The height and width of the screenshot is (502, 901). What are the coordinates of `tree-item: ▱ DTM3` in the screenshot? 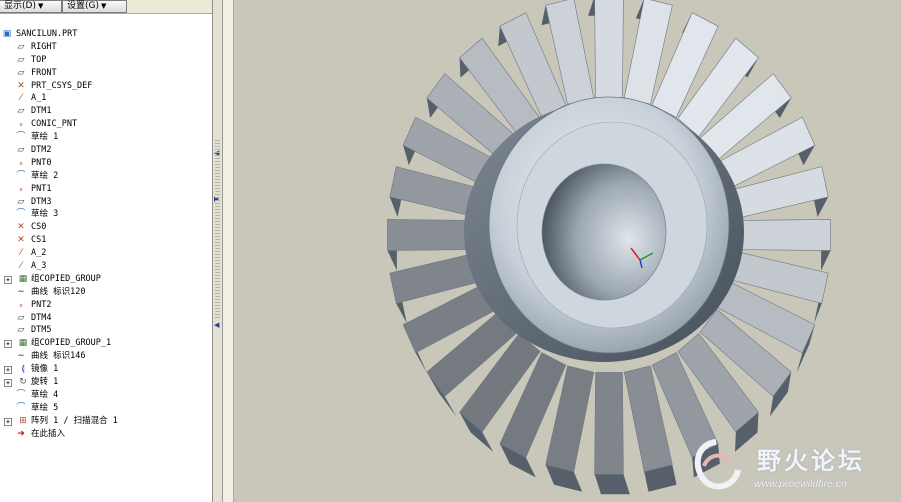 It's located at (106, 202).